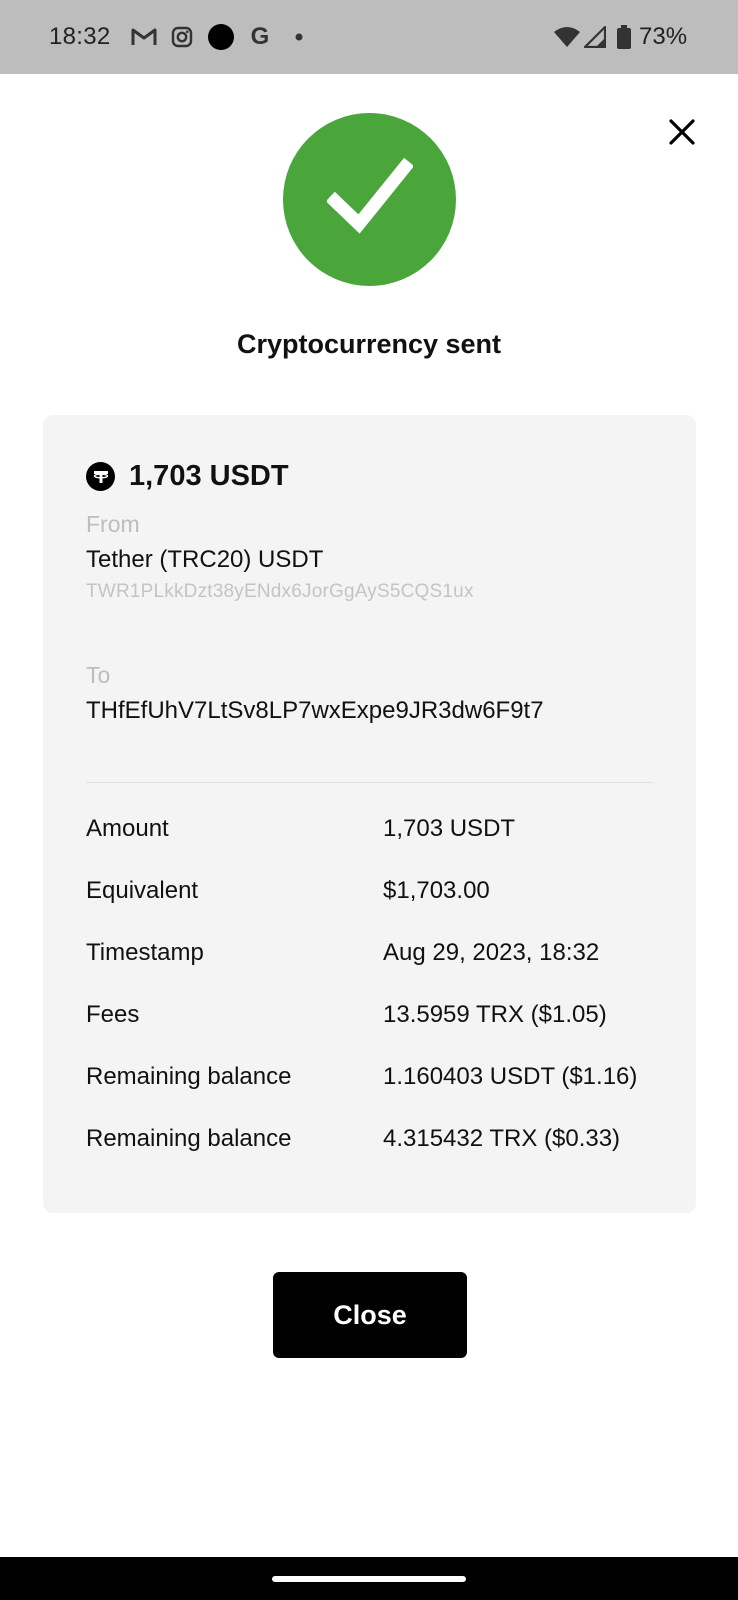 The height and width of the screenshot is (1600, 738). I want to click on dot-app-icon, so click(221, 37).